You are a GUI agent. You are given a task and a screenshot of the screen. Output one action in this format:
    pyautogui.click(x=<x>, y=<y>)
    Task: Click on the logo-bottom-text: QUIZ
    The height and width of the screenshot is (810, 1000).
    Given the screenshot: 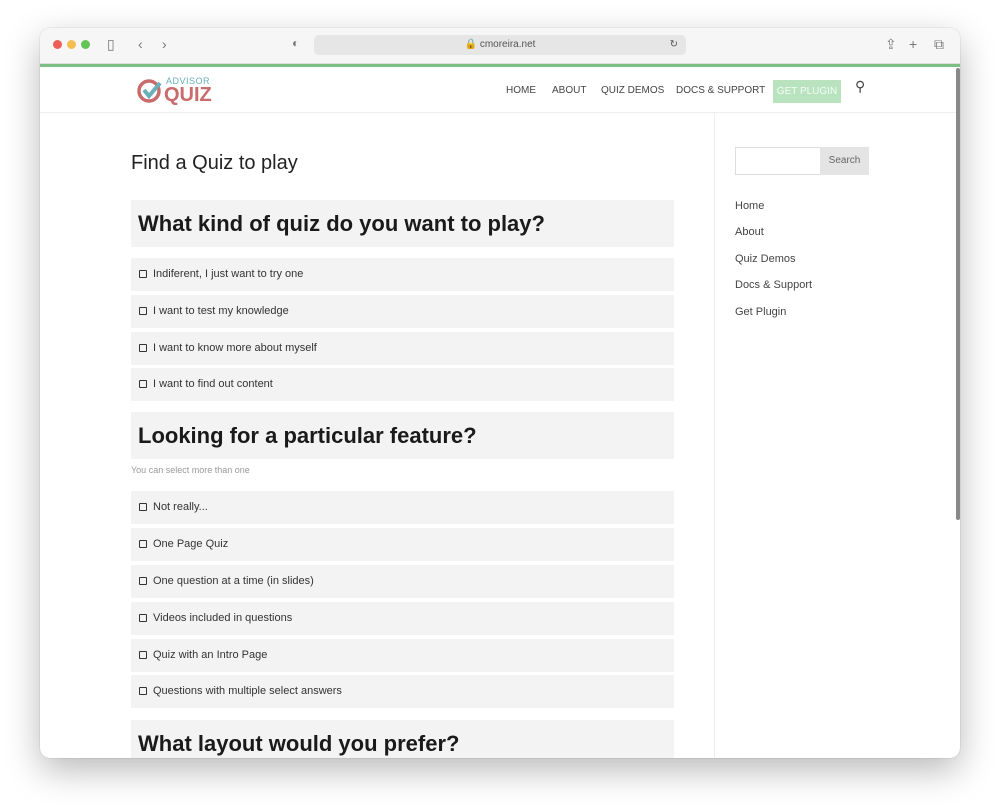 What is the action you would take?
    pyautogui.click(x=188, y=95)
    